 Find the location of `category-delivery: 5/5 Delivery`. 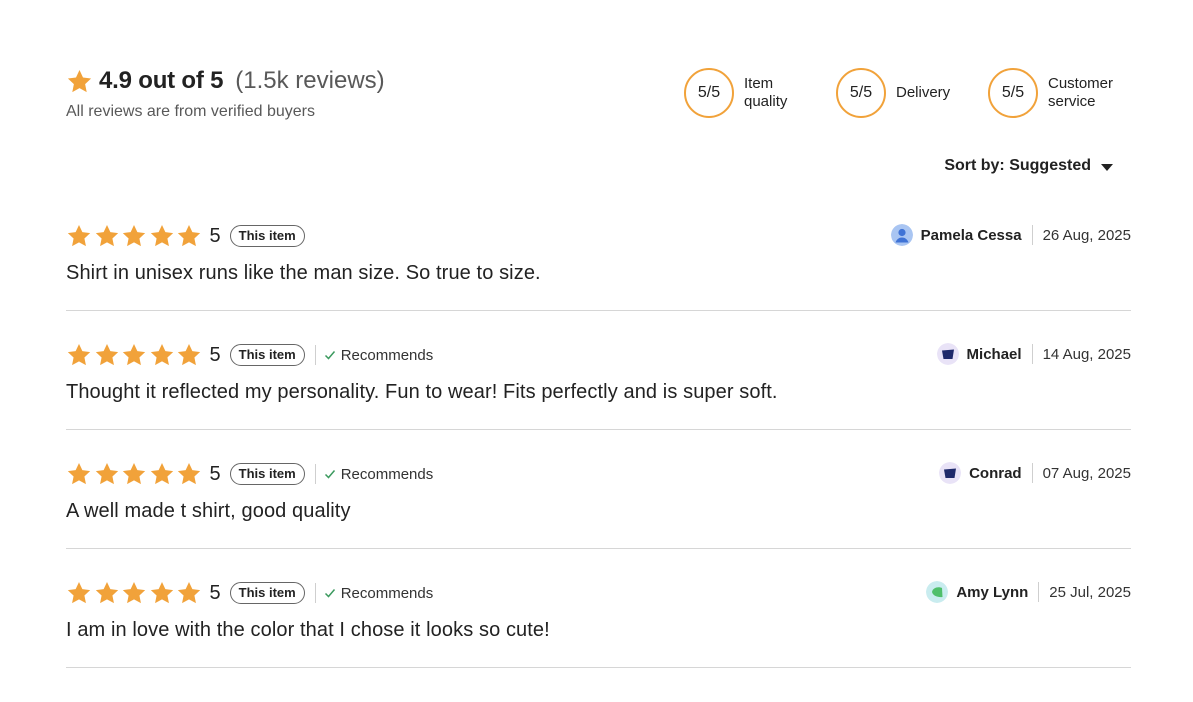

category-delivery: 5/5 Delivery is located at coordinates (901, 93).